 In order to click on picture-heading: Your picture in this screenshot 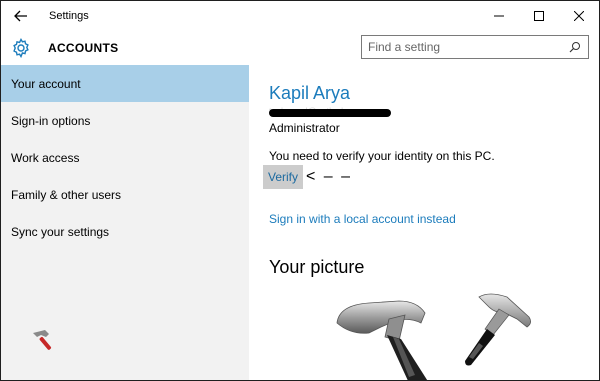, I will do `click(317, 267)`.